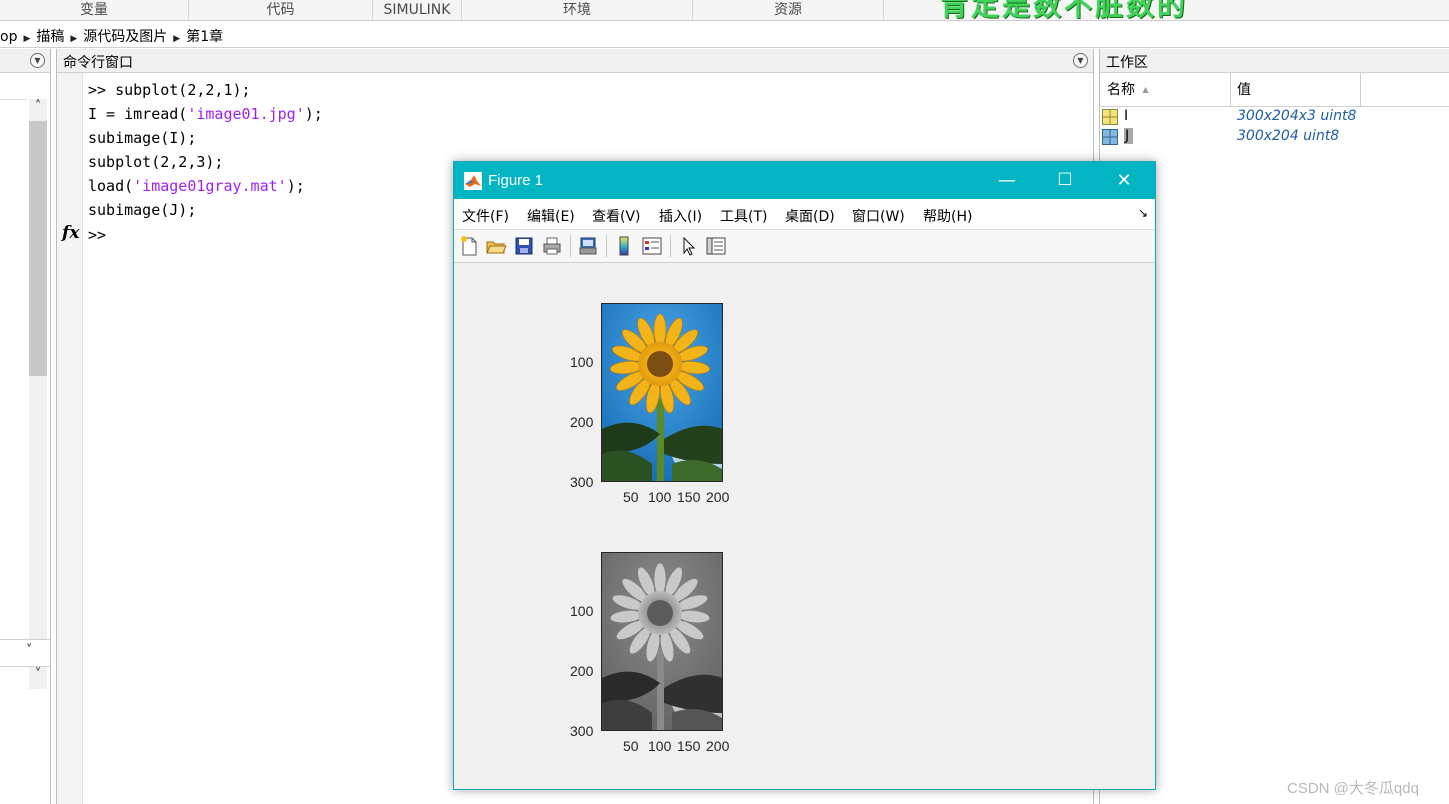  What do you see at coordinates (38, 394) in the screenshot?
I see `vertical-scrollbar: ˄ ˅` at bounding box center [38, 394].